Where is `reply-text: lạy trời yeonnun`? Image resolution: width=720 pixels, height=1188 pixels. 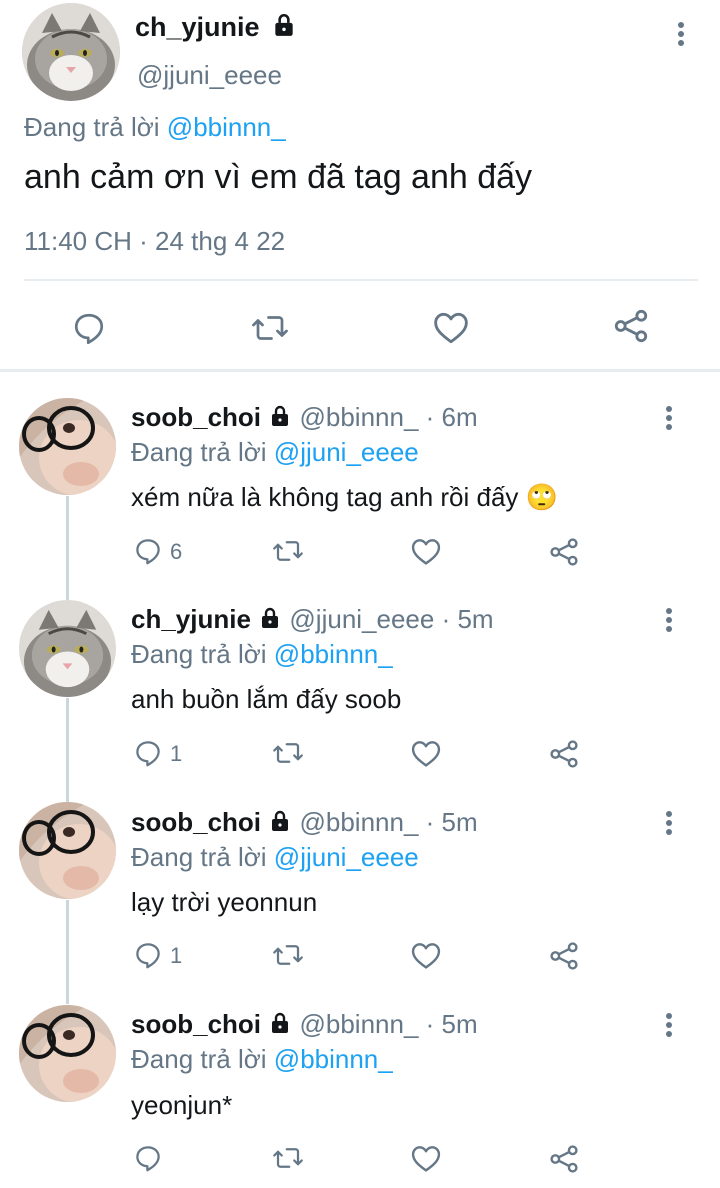
reply-text: lạy trời yeonnun is located at coordinates (224, 902).